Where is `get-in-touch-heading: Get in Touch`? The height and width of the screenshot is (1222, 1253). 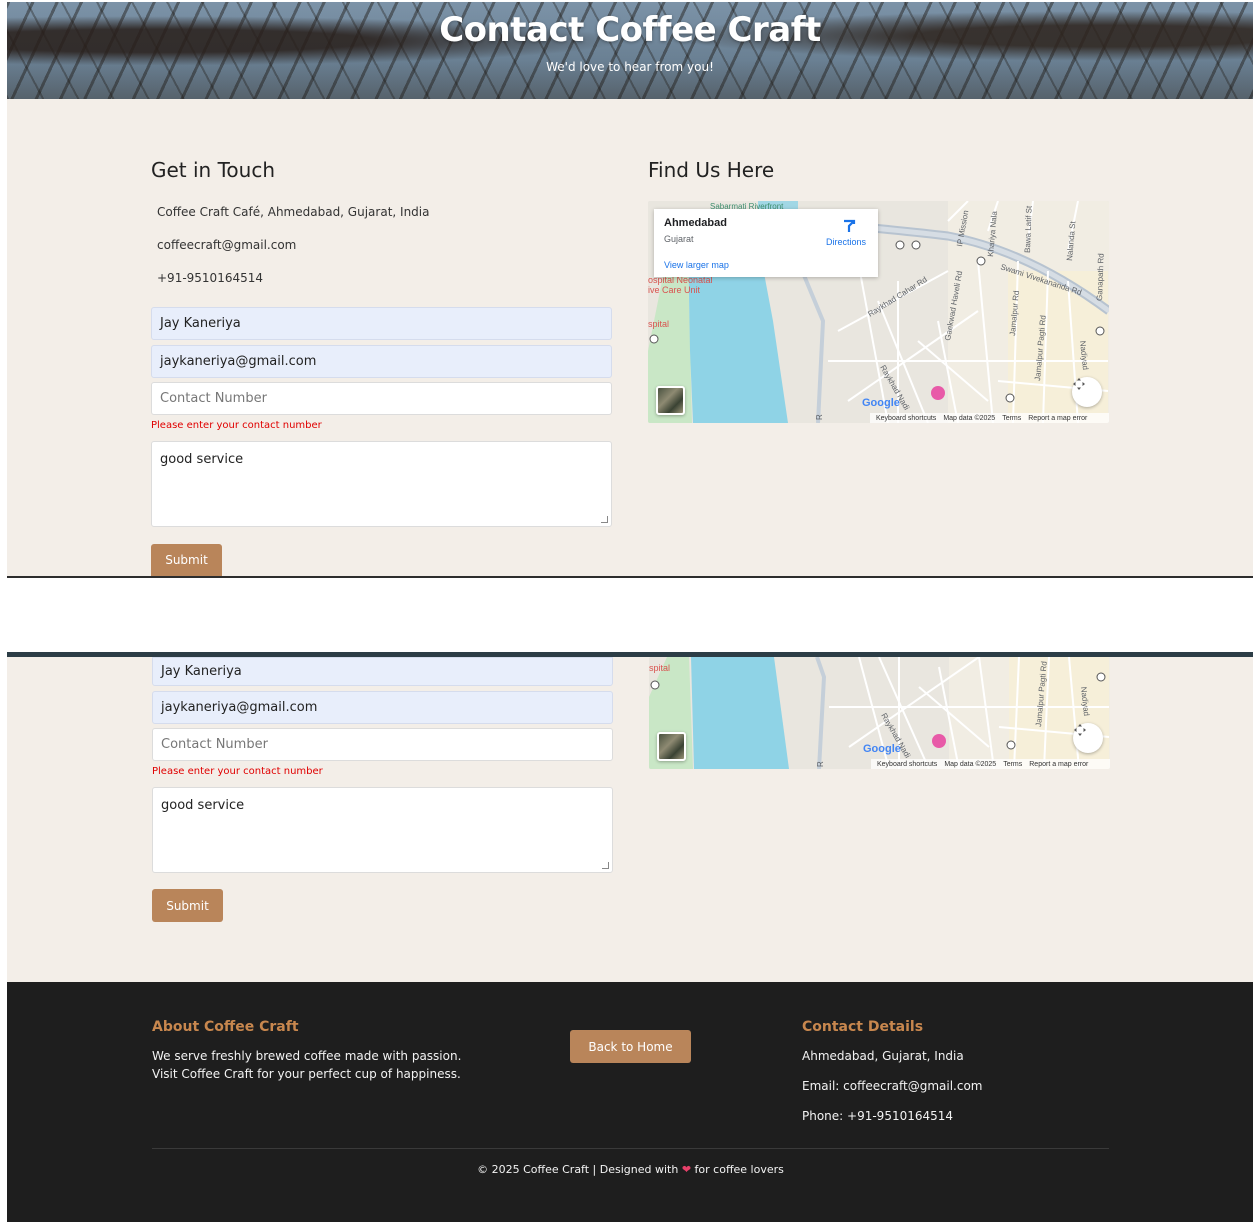 get-in-touch-heading: Get in Touch is located at coordinates (213, 170).